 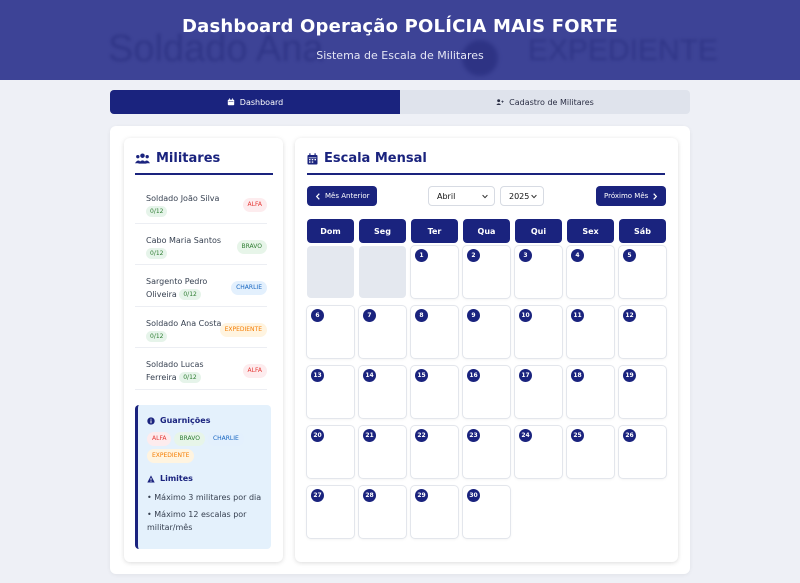 What do you see at coordinates (434, 231) in the screenshot?
I see `weekday-header: Ter` at bounding box center [434, 231].